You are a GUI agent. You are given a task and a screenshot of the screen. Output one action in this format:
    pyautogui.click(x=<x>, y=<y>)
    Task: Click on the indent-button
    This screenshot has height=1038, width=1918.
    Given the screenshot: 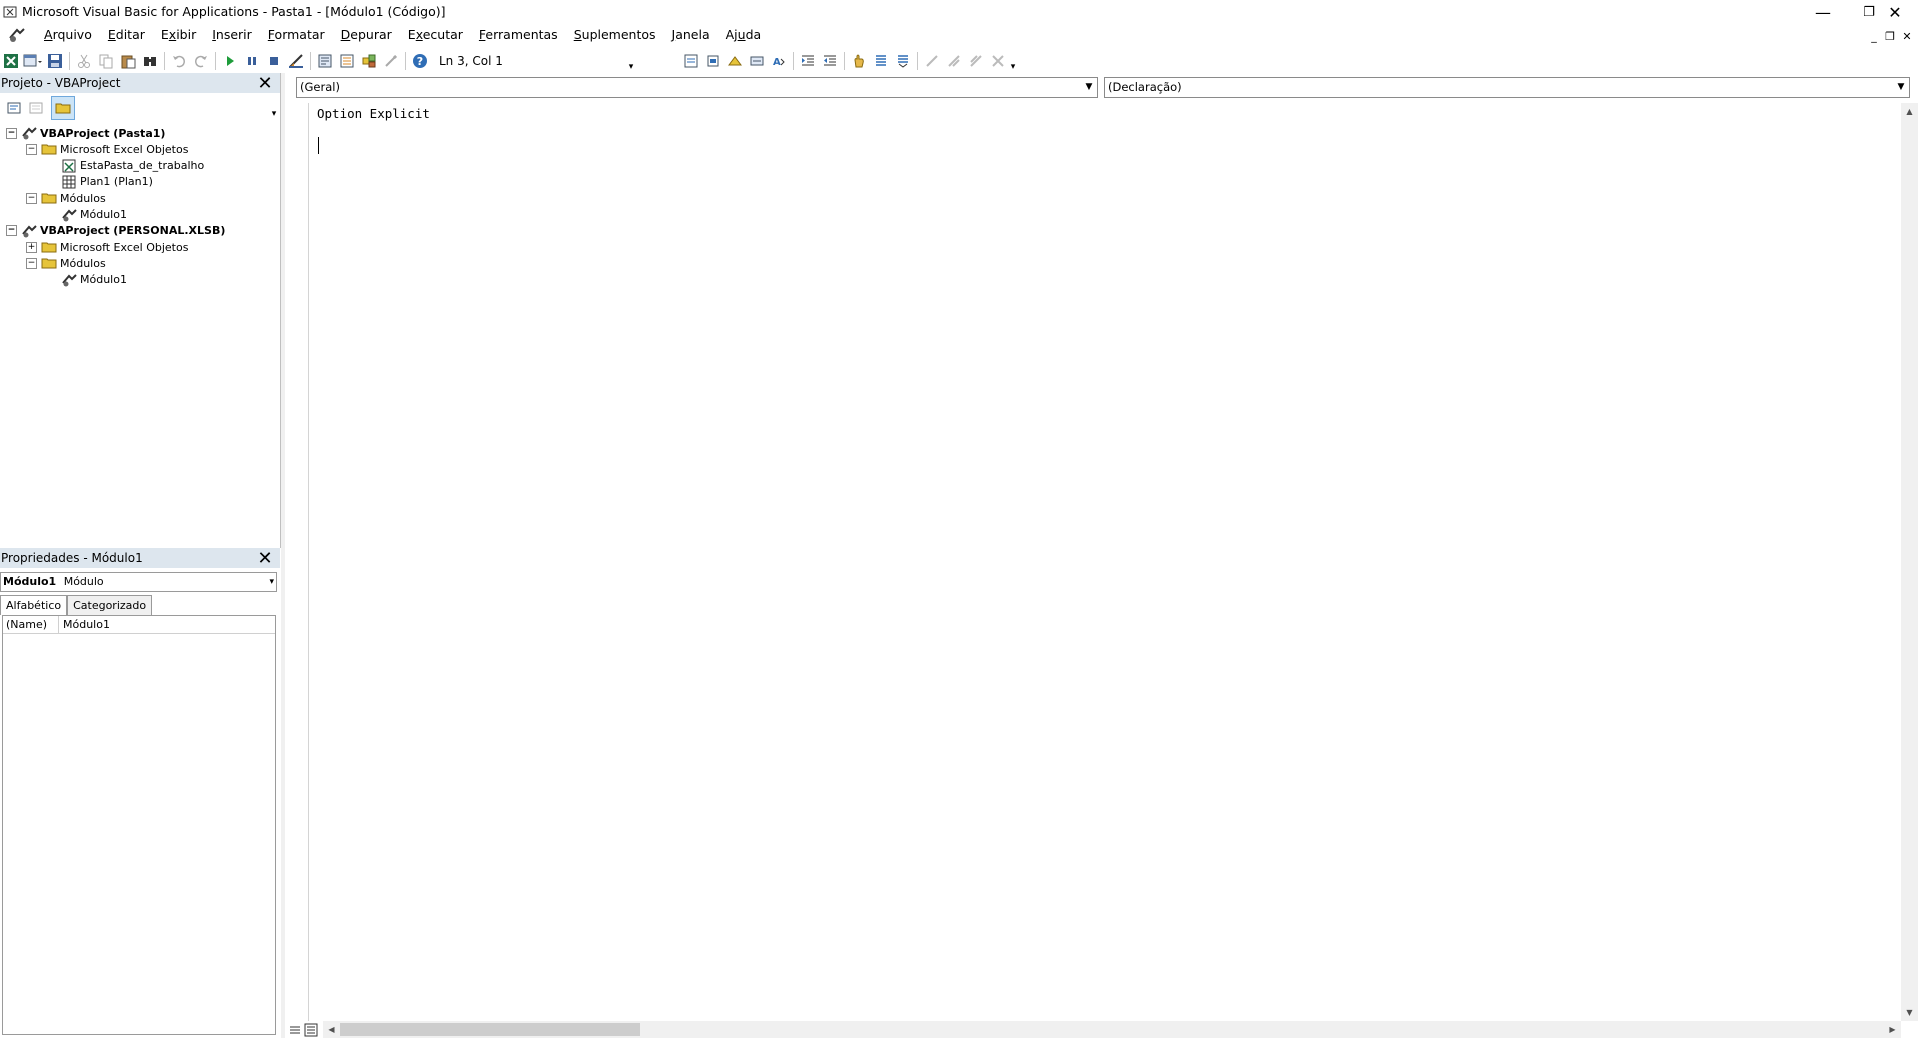 What is the action you would take?
    pyautogui.click(x=808, y=61)
    